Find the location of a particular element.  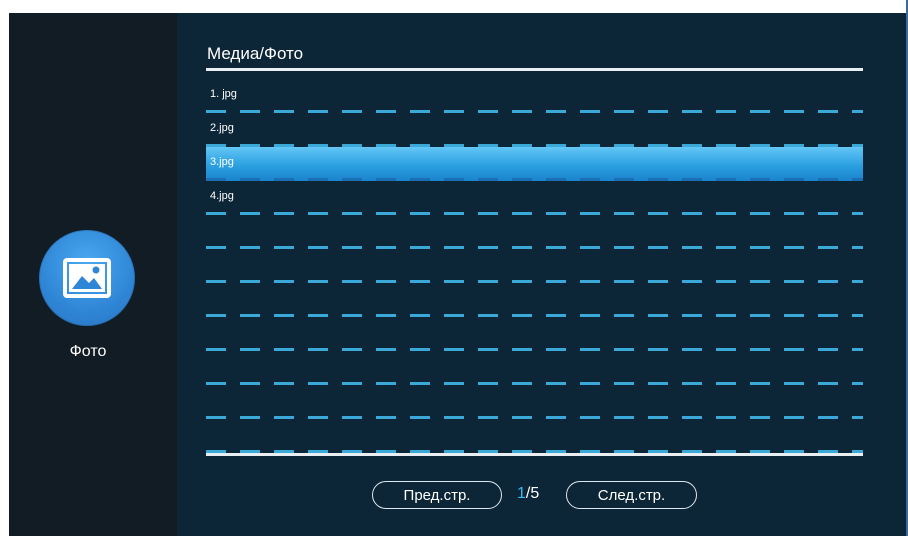

pagination: Пред.стр. 1/5 След.стр. is located at coordinates (541, 496).